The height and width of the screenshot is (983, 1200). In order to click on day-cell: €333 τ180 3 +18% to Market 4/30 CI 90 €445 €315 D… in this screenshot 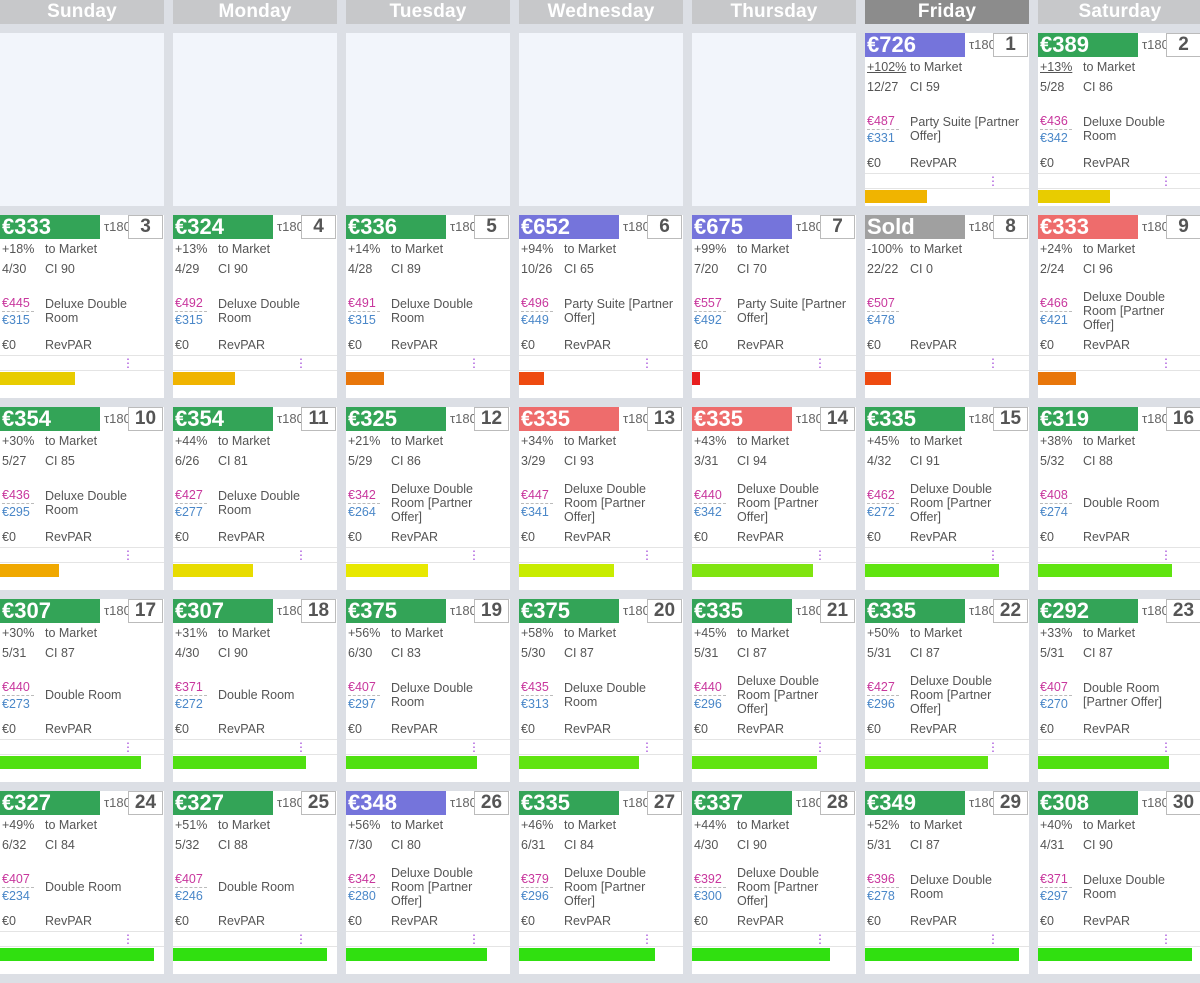, I will do `click(82, 306)`.